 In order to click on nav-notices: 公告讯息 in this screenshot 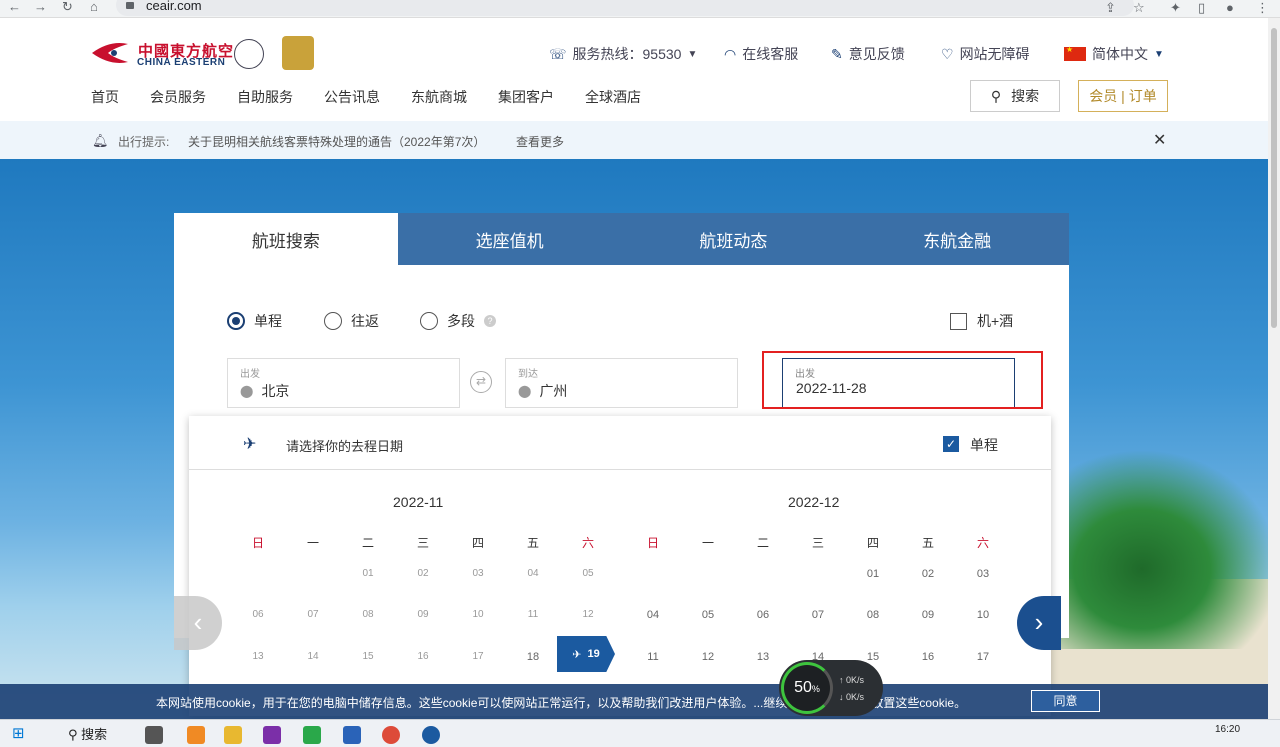, I will do `click(352, 97)`.